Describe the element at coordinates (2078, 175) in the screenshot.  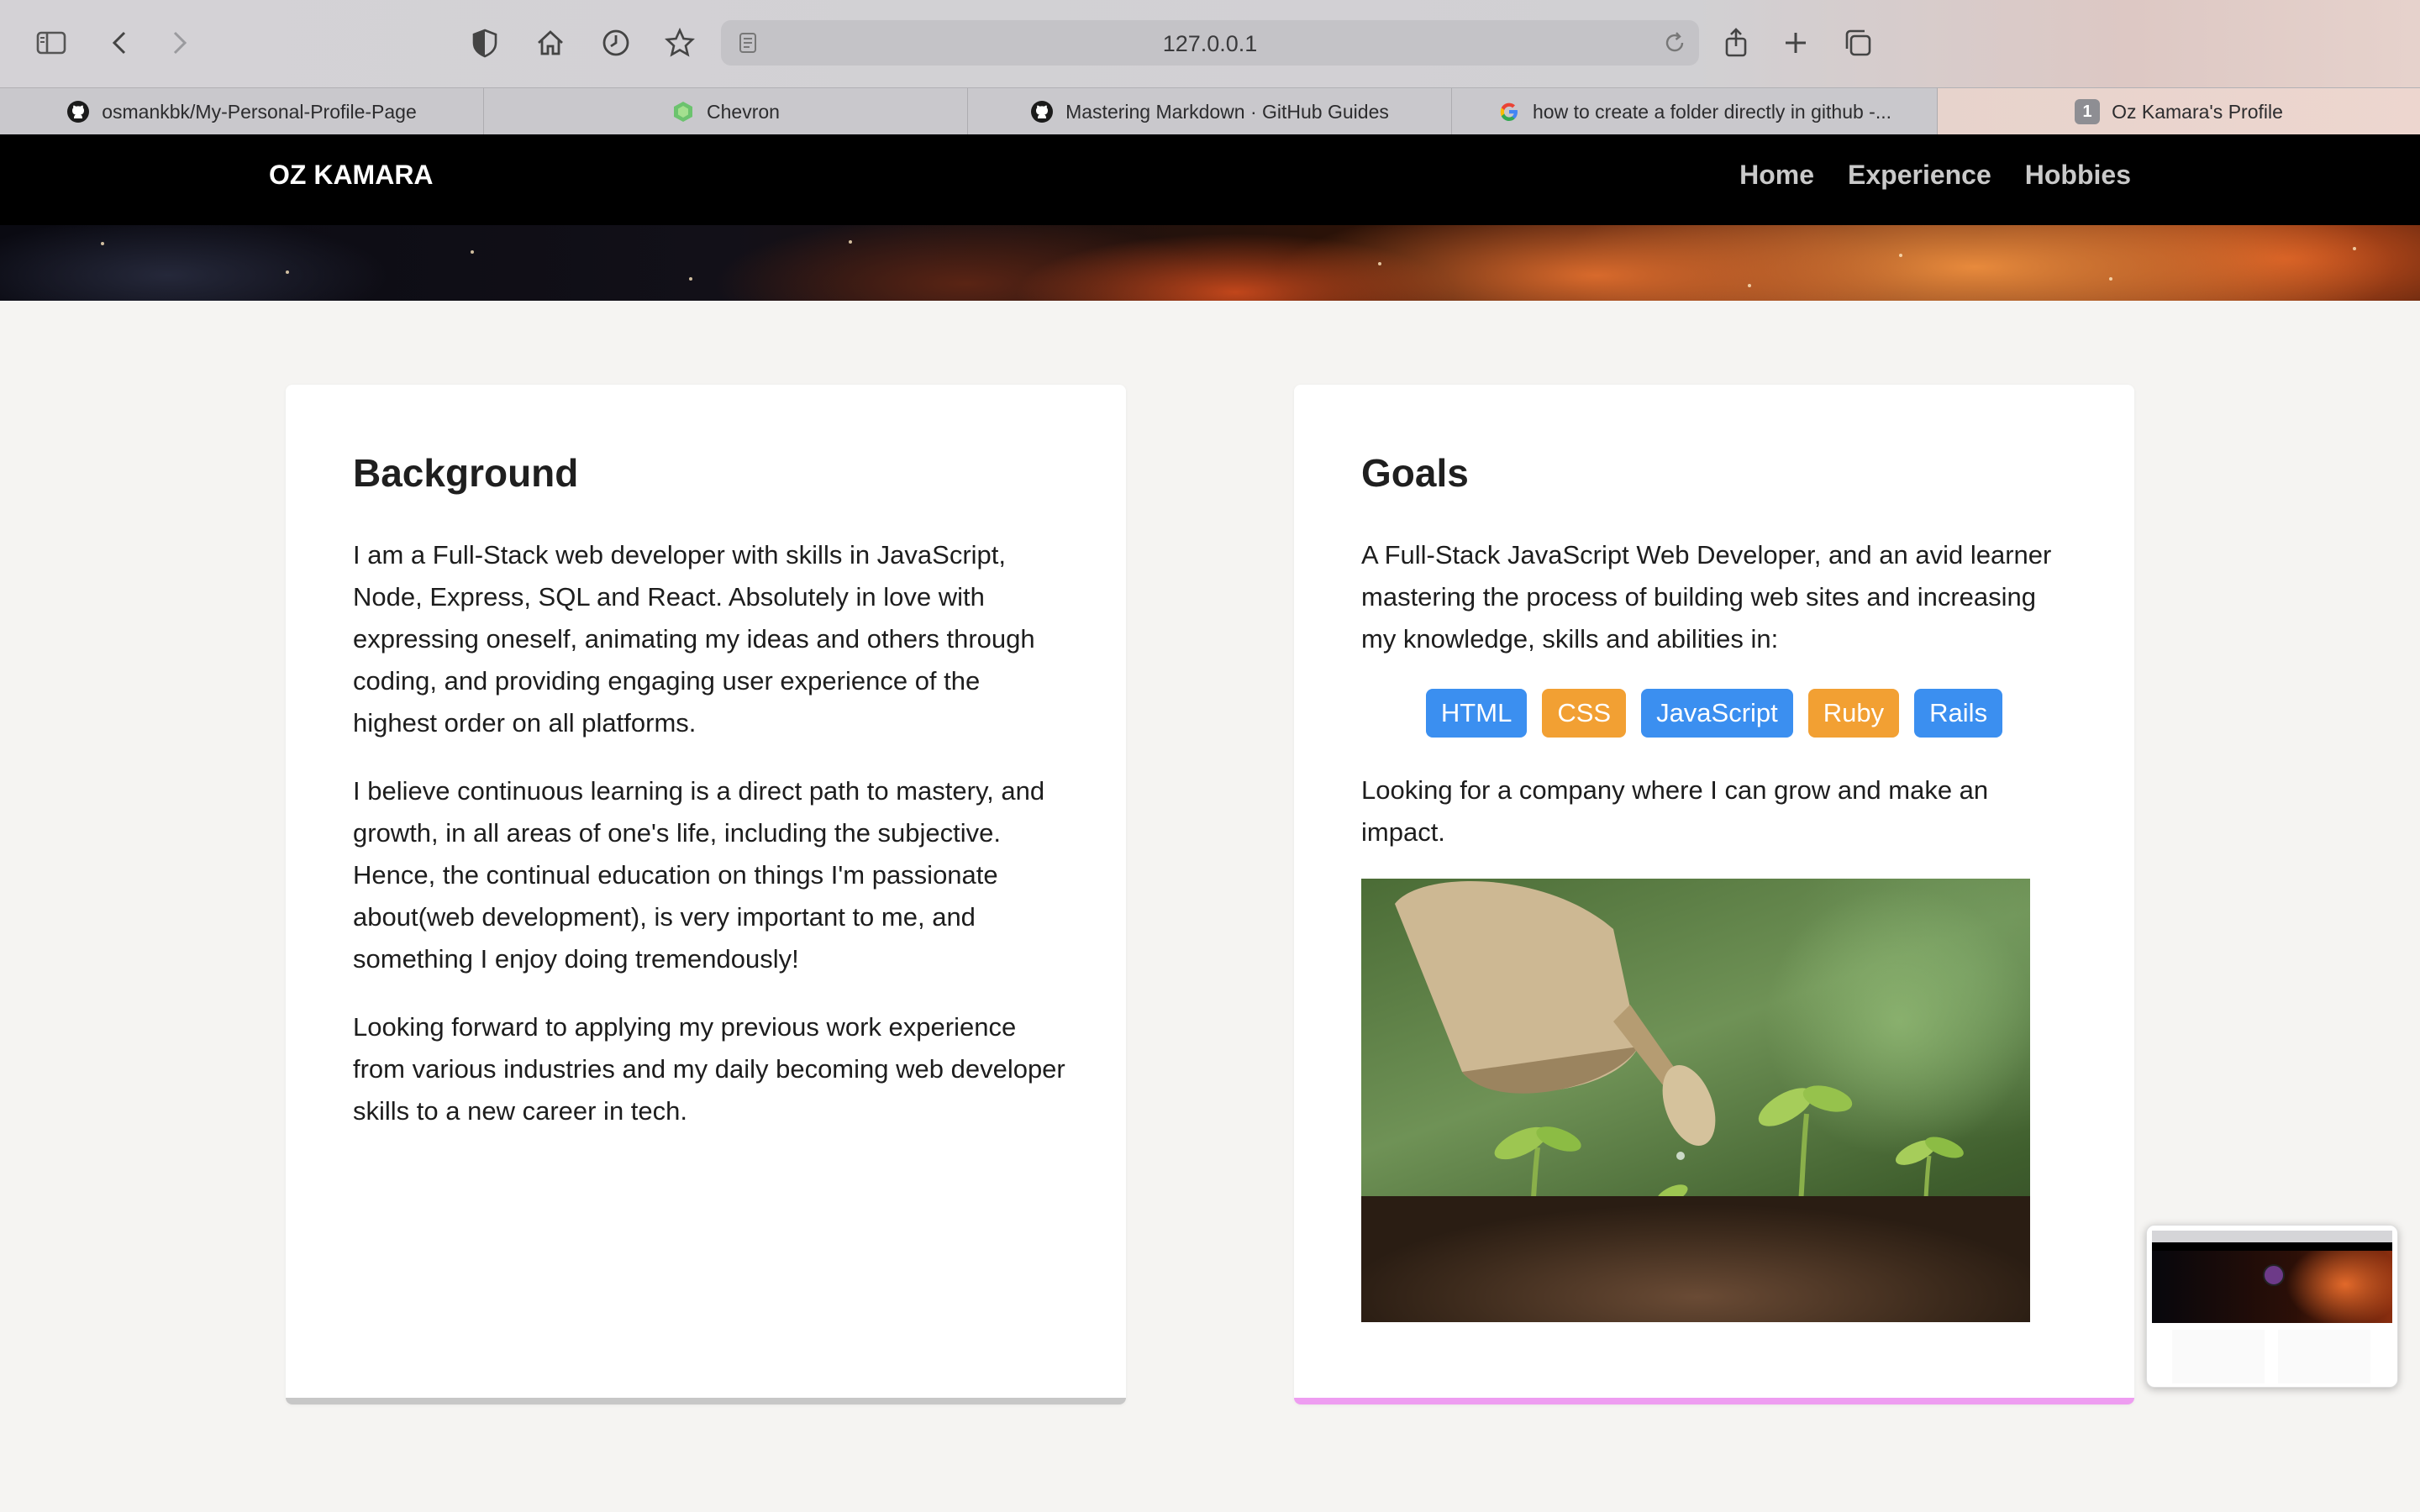
I see `nav-link-hobbies: Hobbies` at that location.